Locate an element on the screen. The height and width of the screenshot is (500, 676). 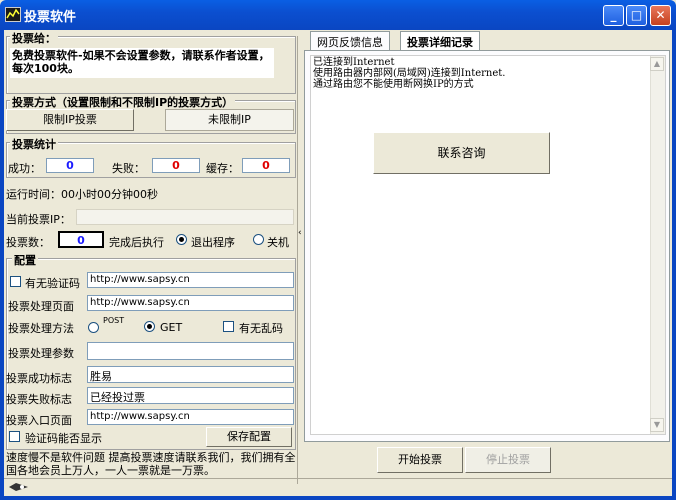
captcha-label: 有无验证码 is located at coordinates (52, 283).